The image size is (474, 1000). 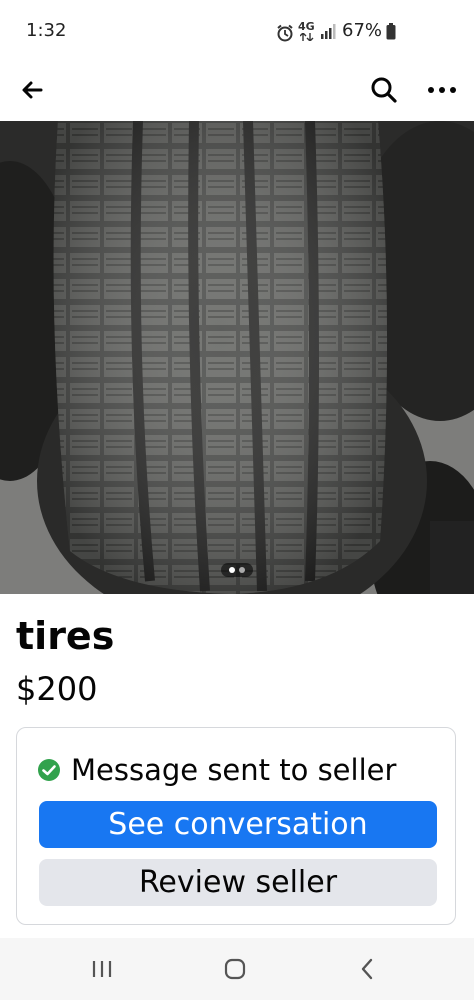 I want to click on listing-title: tires, so click(x=65, y=636).